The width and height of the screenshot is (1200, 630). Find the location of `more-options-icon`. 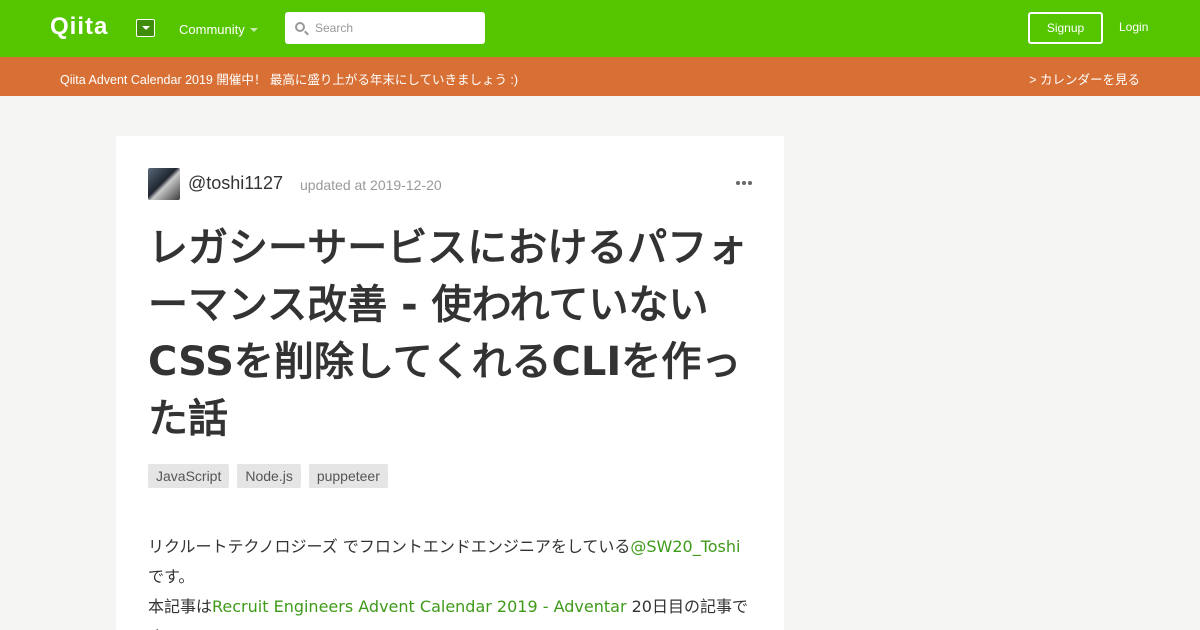

more-options-icon is located at coordinates (744, 183).